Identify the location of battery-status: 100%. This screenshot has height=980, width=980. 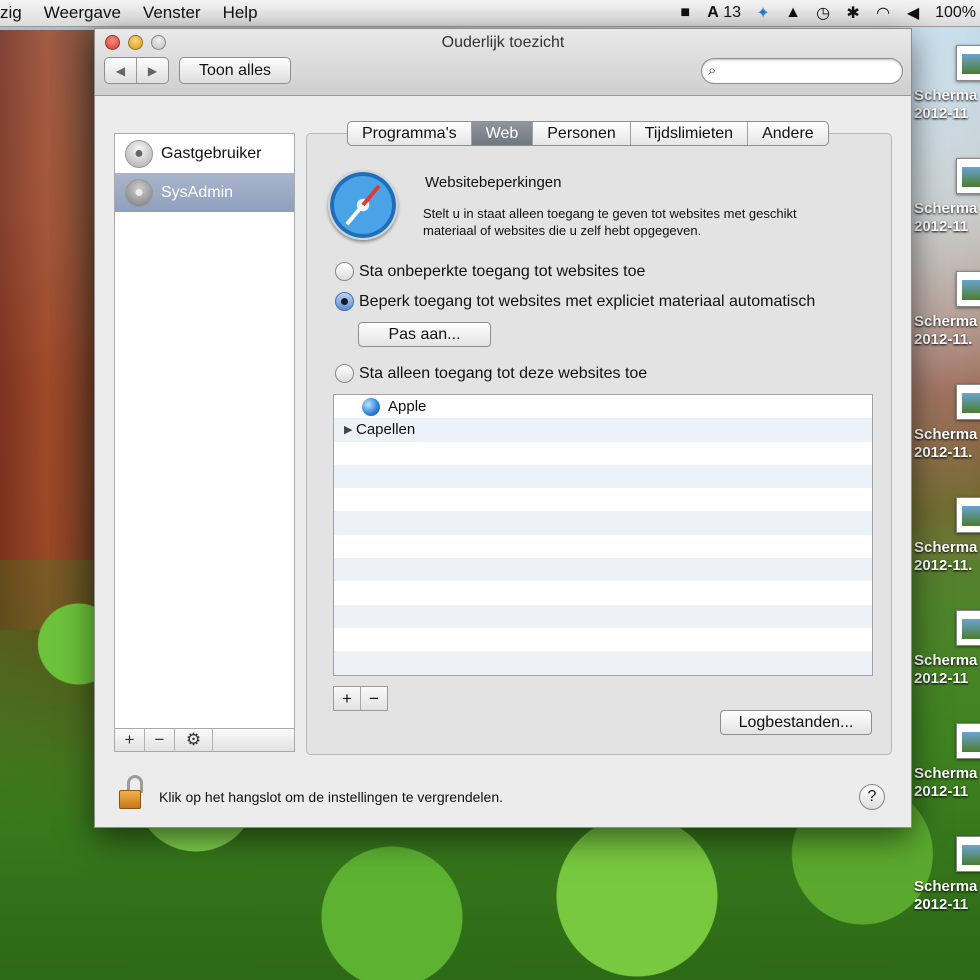
(955, 13).